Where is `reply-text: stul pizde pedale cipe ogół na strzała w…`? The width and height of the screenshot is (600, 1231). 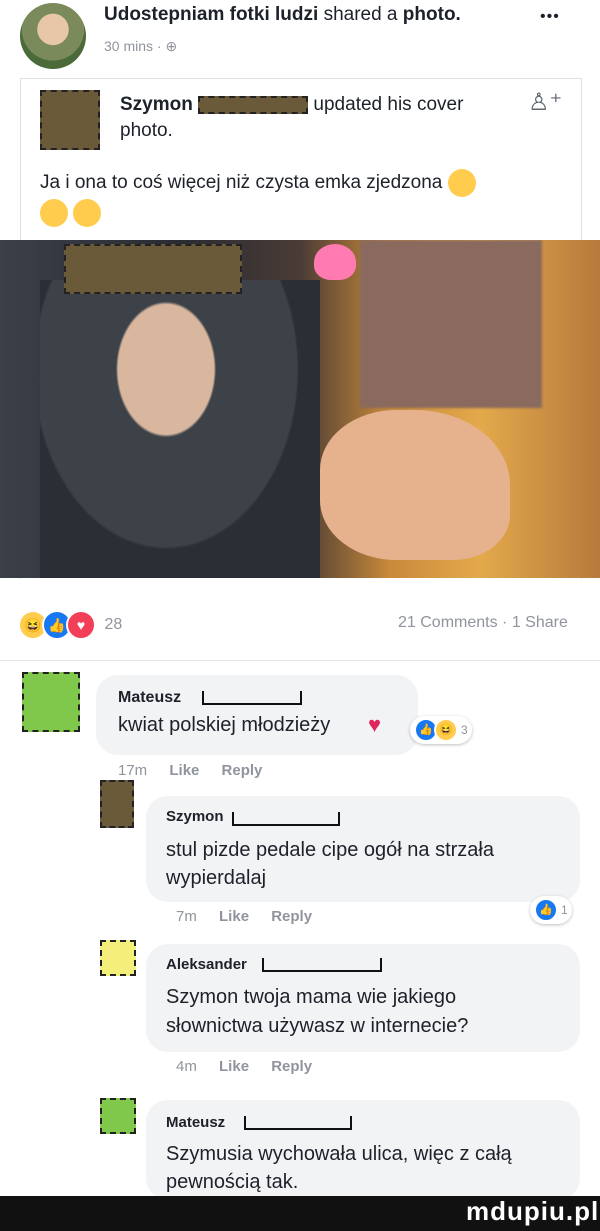 reply-text: stul pizde pedale cipe ogół na strzała w… is located at coordinates (330, 864).